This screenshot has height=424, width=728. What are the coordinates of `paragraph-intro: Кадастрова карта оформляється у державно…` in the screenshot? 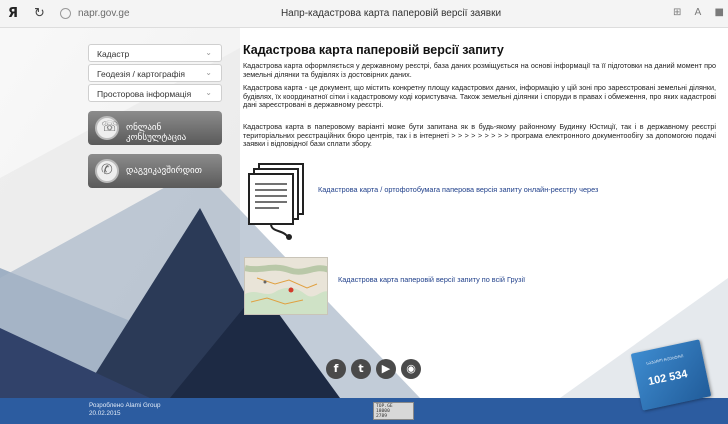 It's located at (479, 70).